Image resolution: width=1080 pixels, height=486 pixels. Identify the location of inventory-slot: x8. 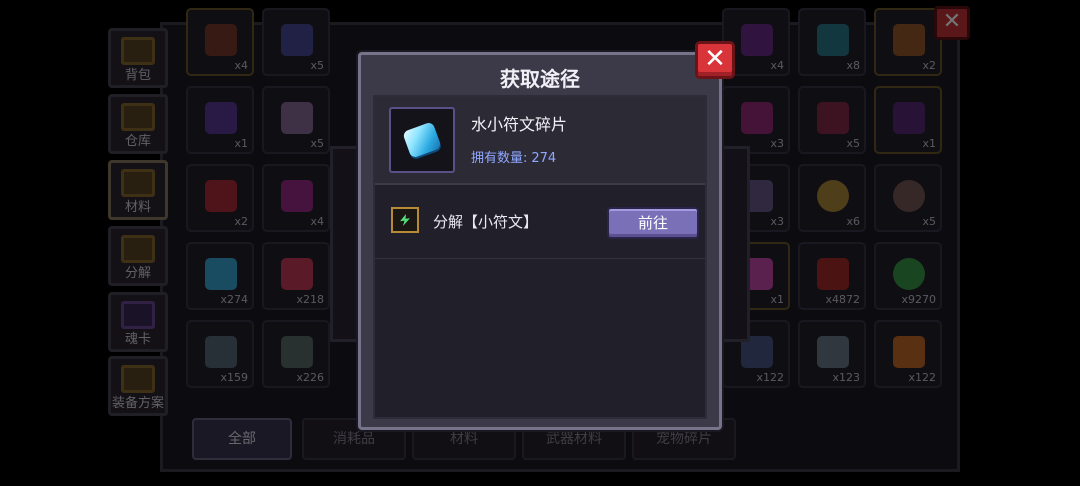
(832, 42).